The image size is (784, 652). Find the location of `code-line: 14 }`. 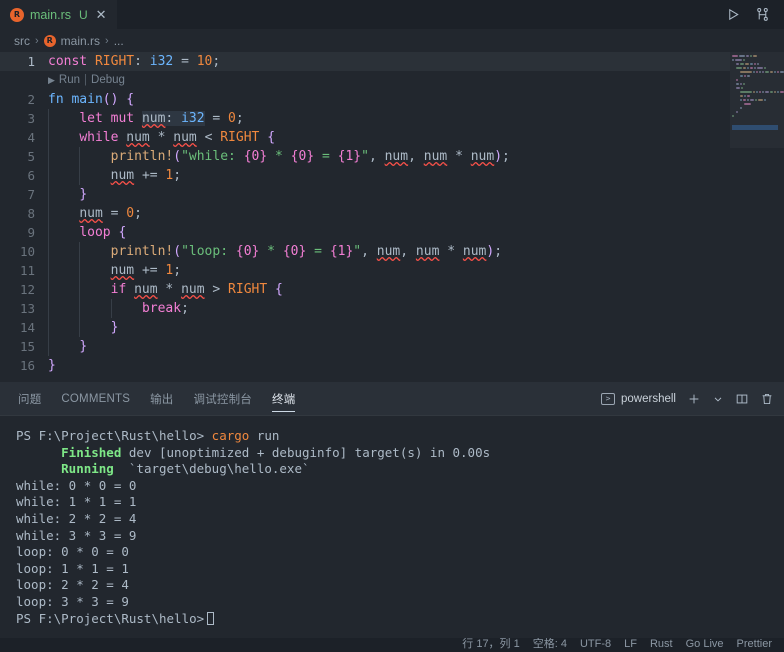

code-line: 14 } is located at coordinates (392, 327).